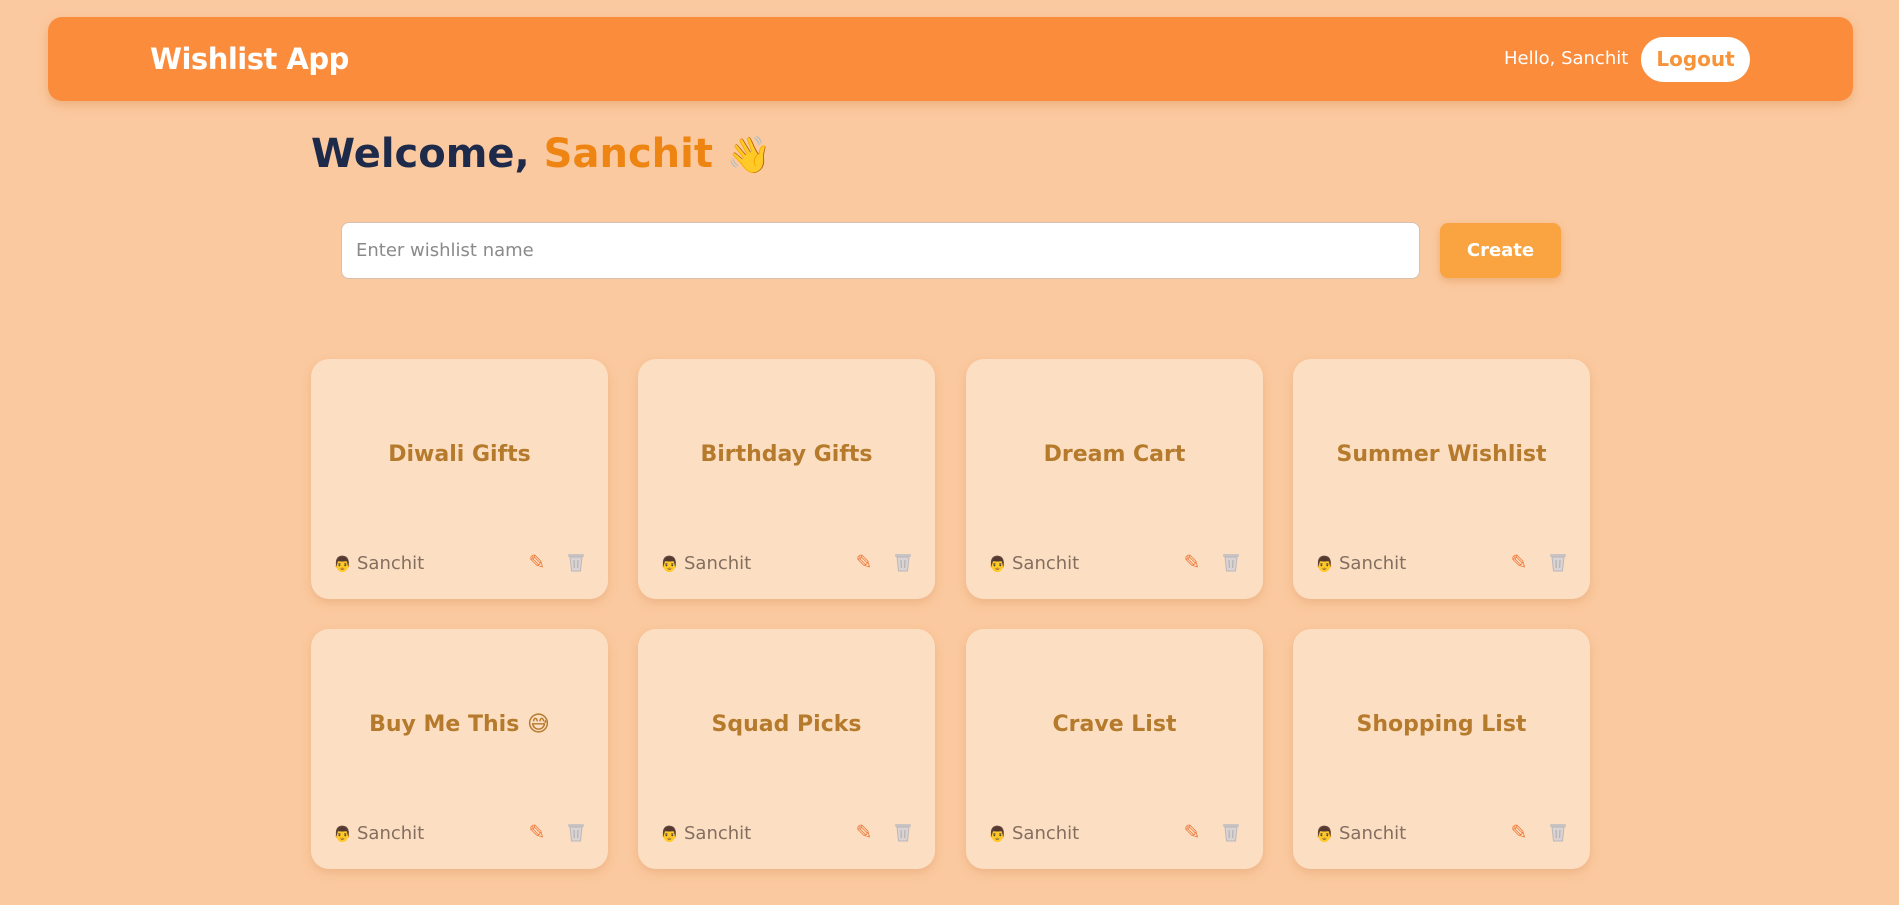 The image size is (1899, 905). I want to click on wishlist-card: Birthday Gifts 👨 Sanchit ✎, so click(786, 479).